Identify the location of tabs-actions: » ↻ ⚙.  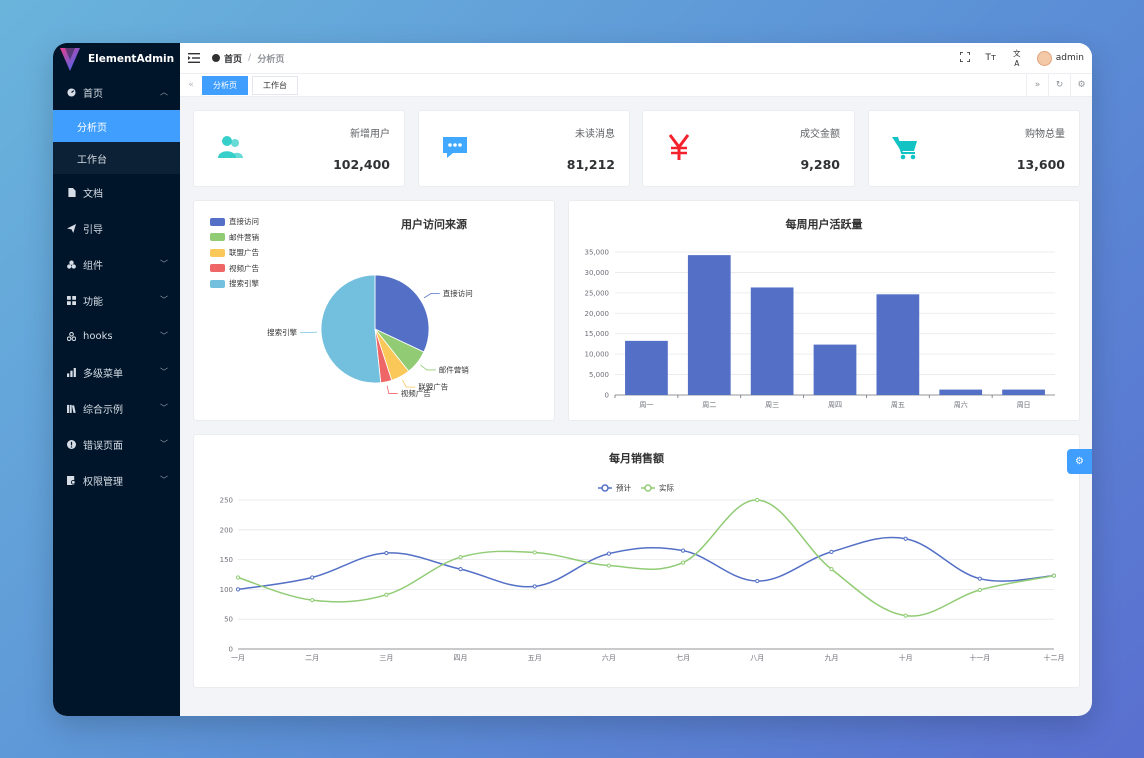
(1059, 85).